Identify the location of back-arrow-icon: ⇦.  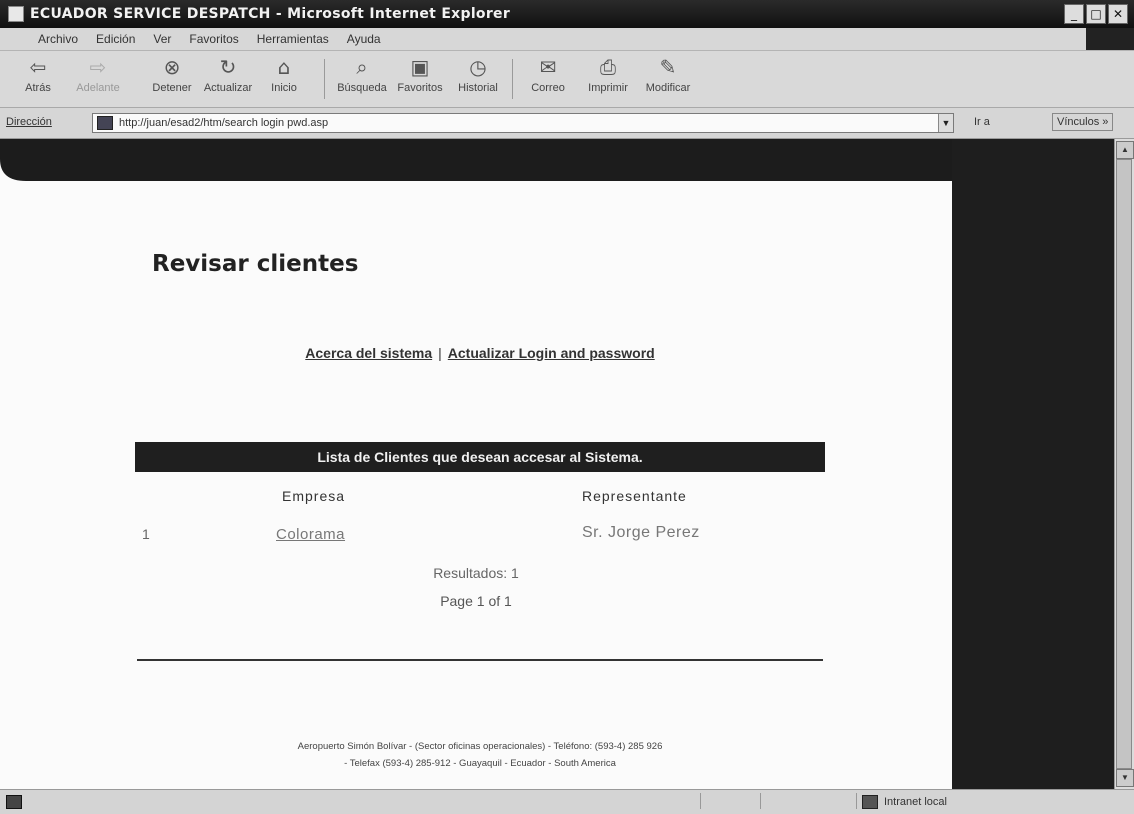
(38, 67).